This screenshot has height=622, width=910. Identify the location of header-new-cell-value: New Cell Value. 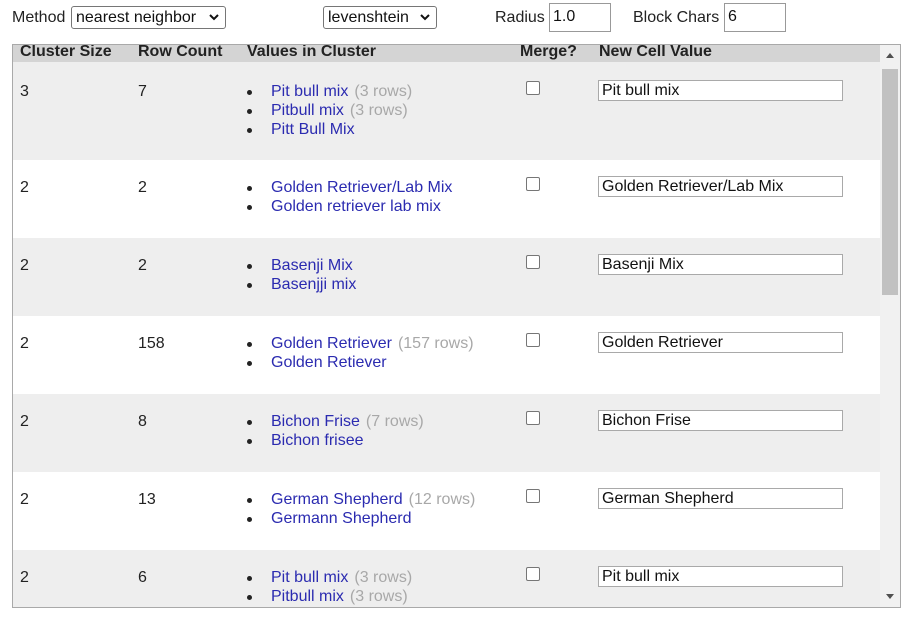
(655, 52).